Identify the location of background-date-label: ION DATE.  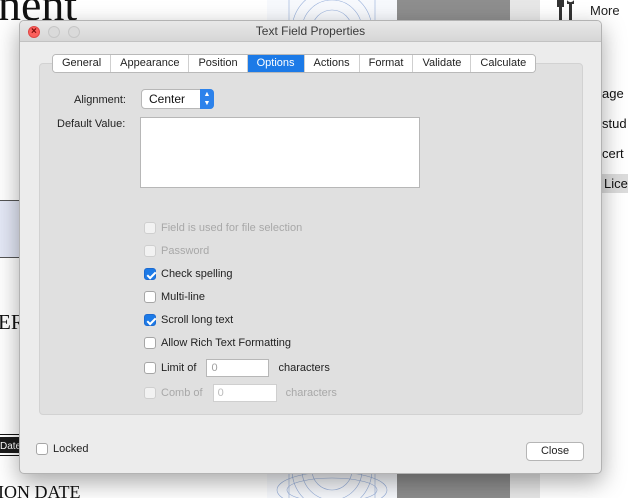
(40, 490).